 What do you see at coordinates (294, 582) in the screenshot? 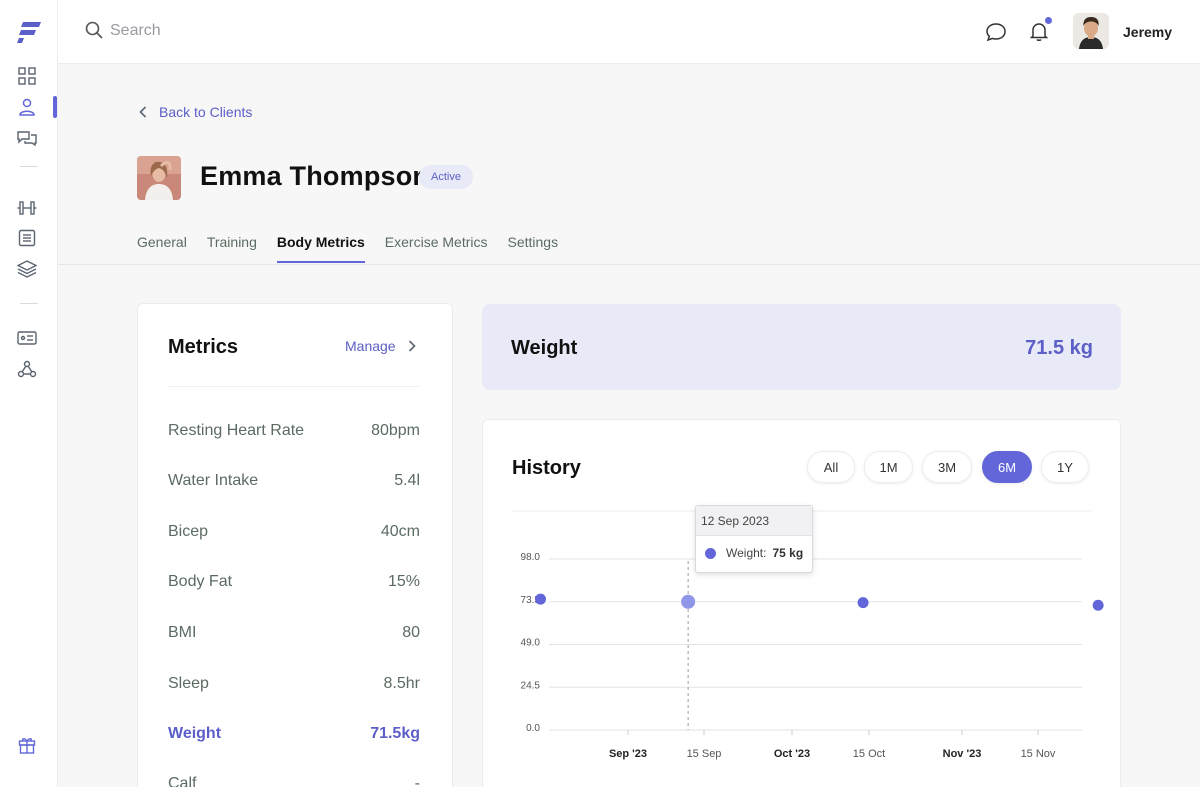
I see `metric-row-body-fat: Body Fat 15%` at bounding box center [294, 582].